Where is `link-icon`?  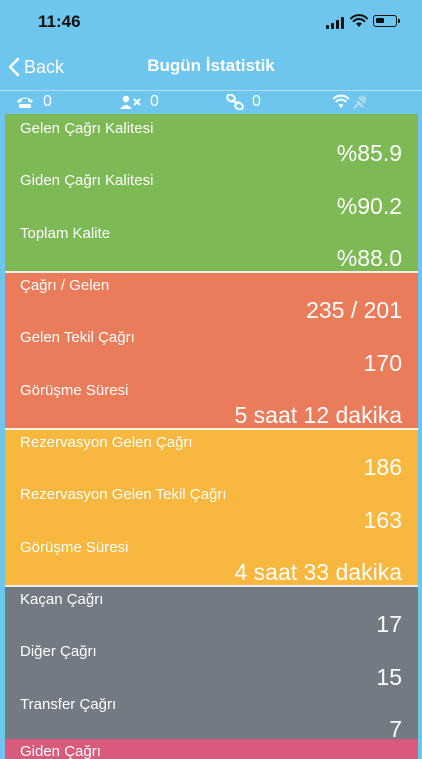 link-icon is located at coordinates (235, 102).